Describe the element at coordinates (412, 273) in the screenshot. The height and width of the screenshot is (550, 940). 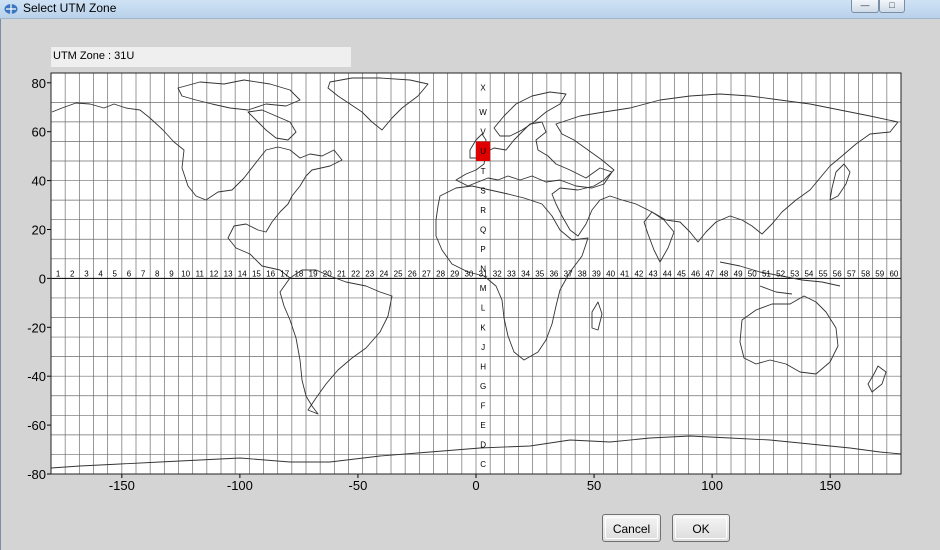
I see `zone-number: 26` at that location.